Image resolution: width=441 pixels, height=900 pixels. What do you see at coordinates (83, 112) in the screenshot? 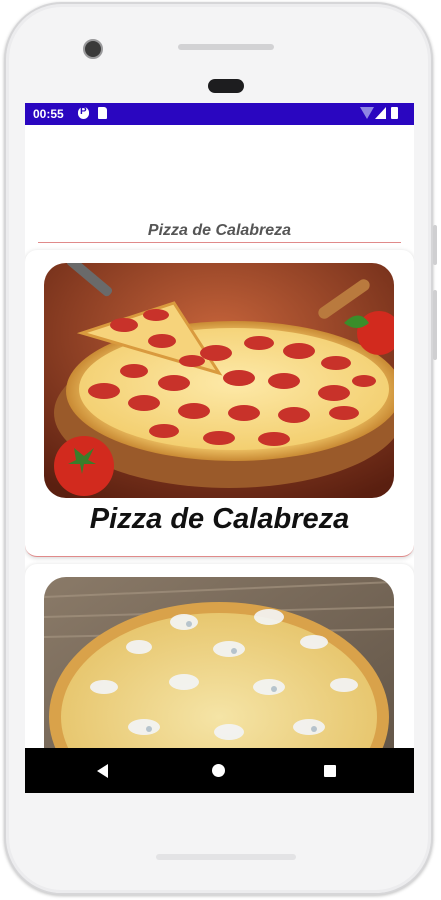
I see `p-badge-icon` at bounding box center [83, 112].